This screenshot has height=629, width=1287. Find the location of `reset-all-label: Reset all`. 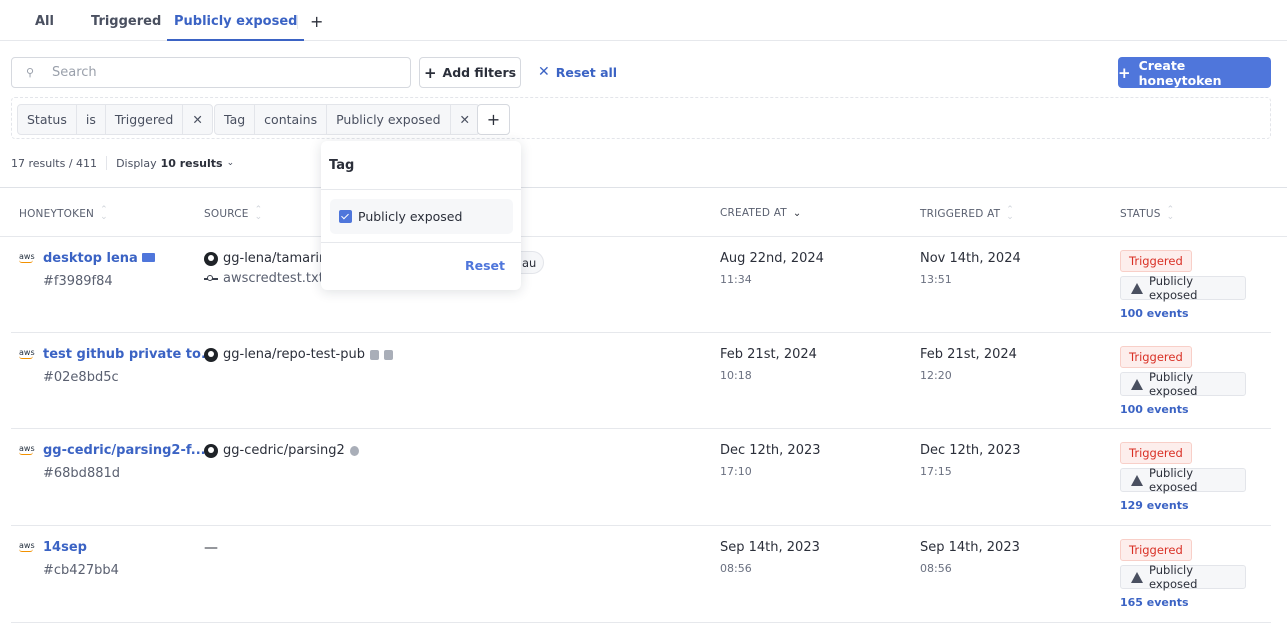

reset-all-label: Reset all is located at coordinates (586, 72).